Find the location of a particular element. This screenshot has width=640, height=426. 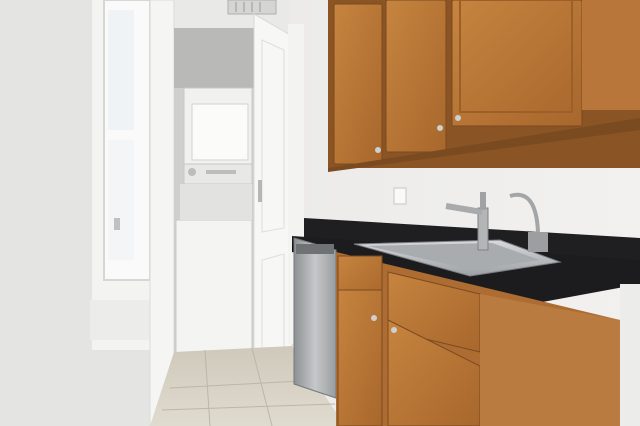

door-handle is located at coordinates (260, 191).